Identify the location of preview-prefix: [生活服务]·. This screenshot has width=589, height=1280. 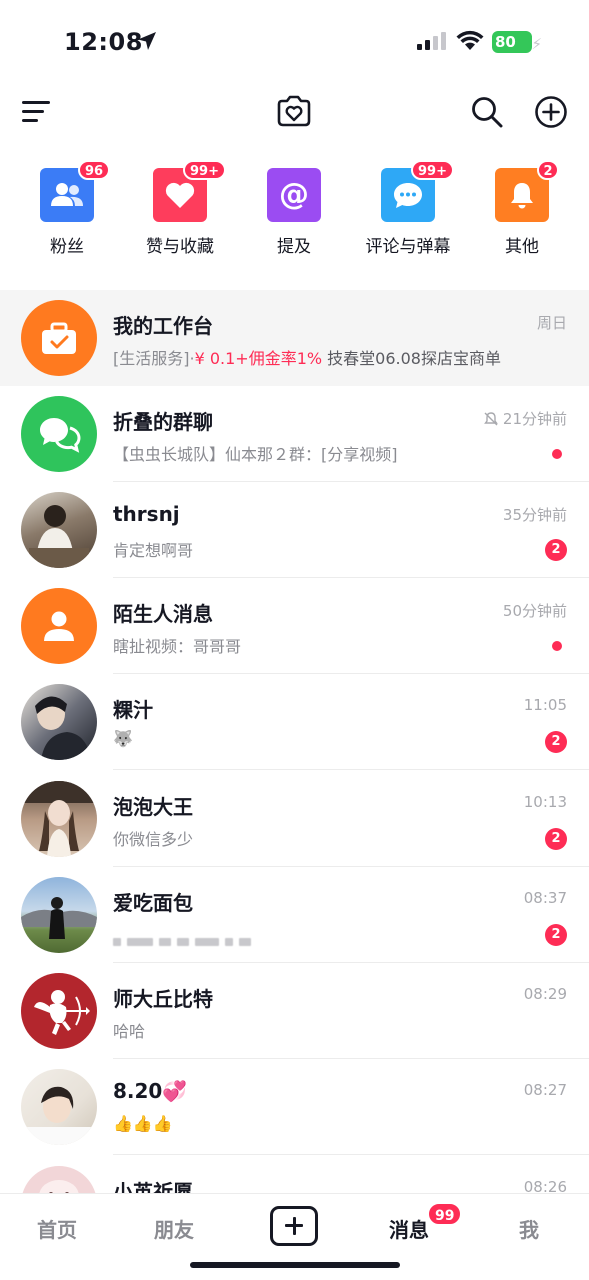
(154, 358).